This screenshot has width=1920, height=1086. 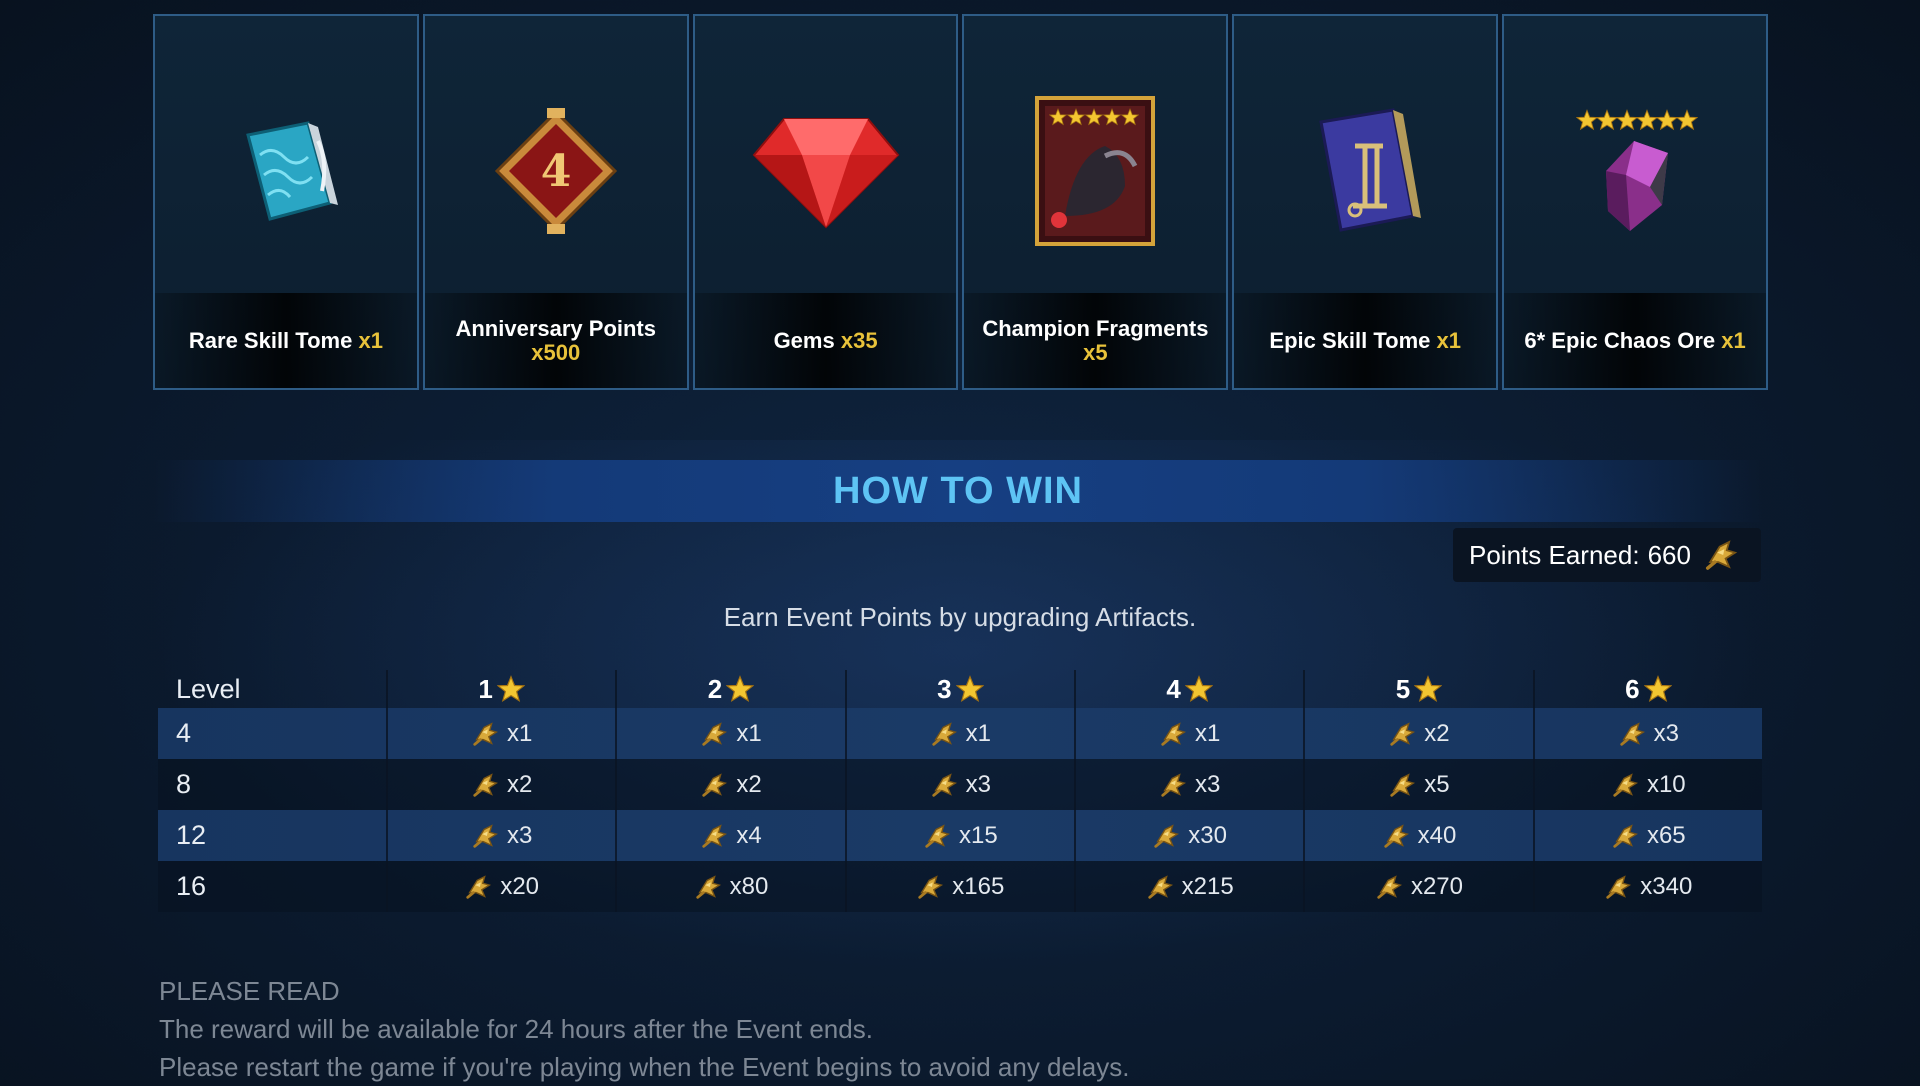 What do you see at coordinates (1188, 835) in the screenshot?
I see `points-cell: x30` at bounding box center [1188, 835].